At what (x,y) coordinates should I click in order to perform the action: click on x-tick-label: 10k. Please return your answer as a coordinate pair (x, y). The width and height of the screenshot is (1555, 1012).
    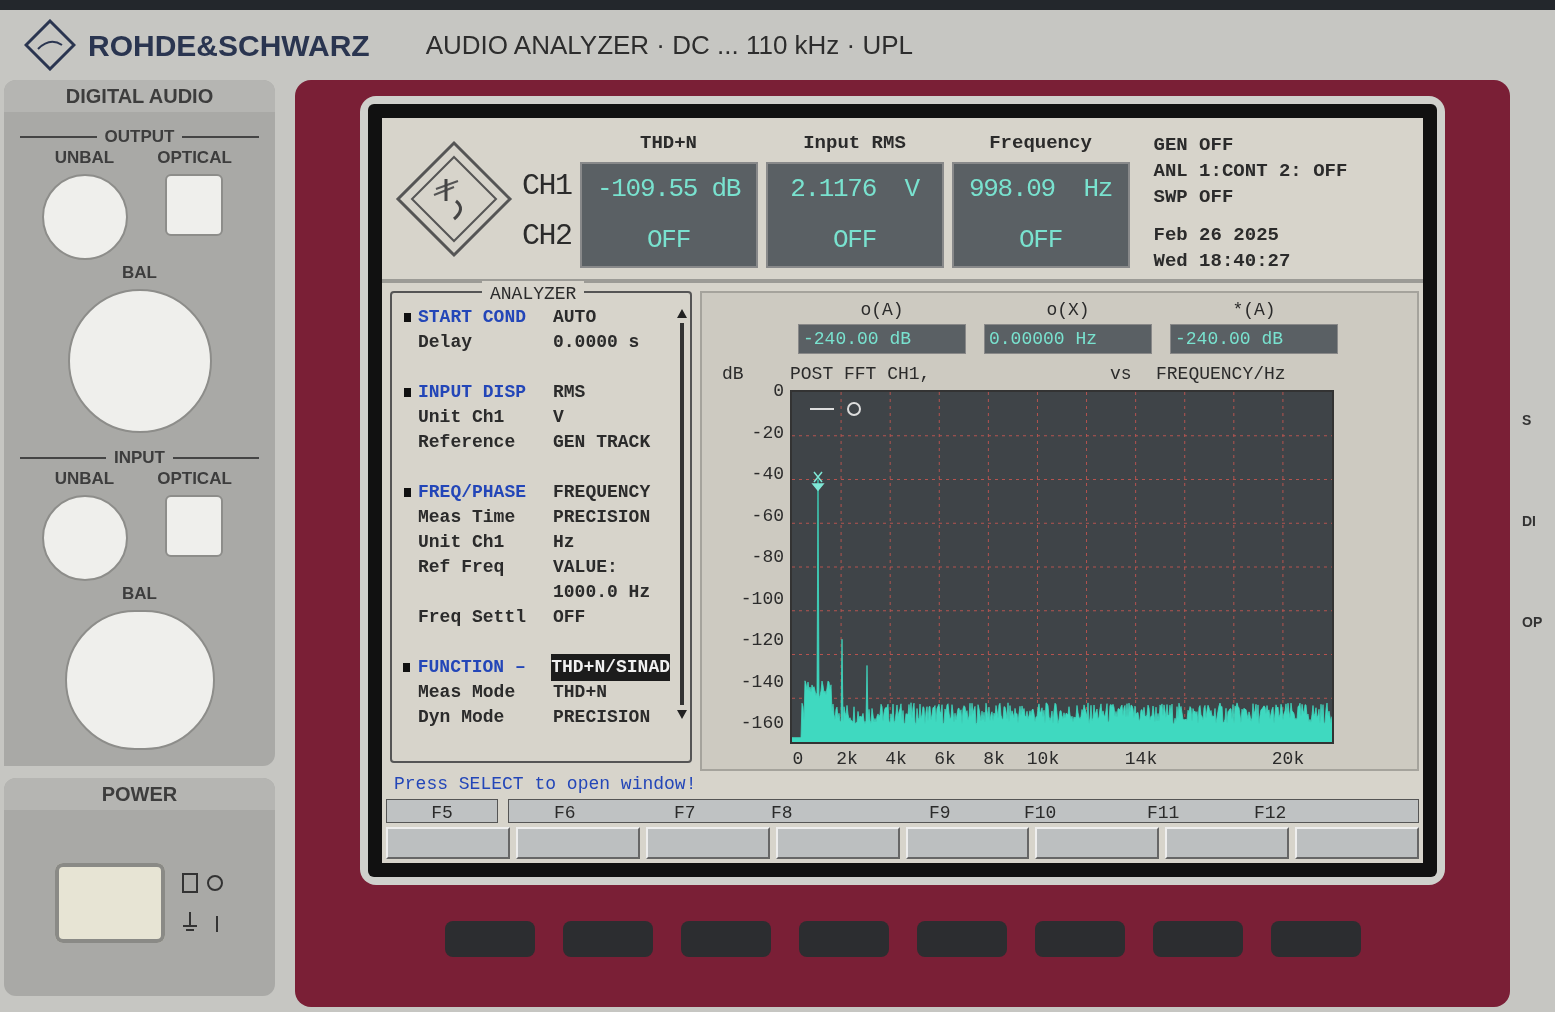
    Looking at the image, I should click on (1043, 759).